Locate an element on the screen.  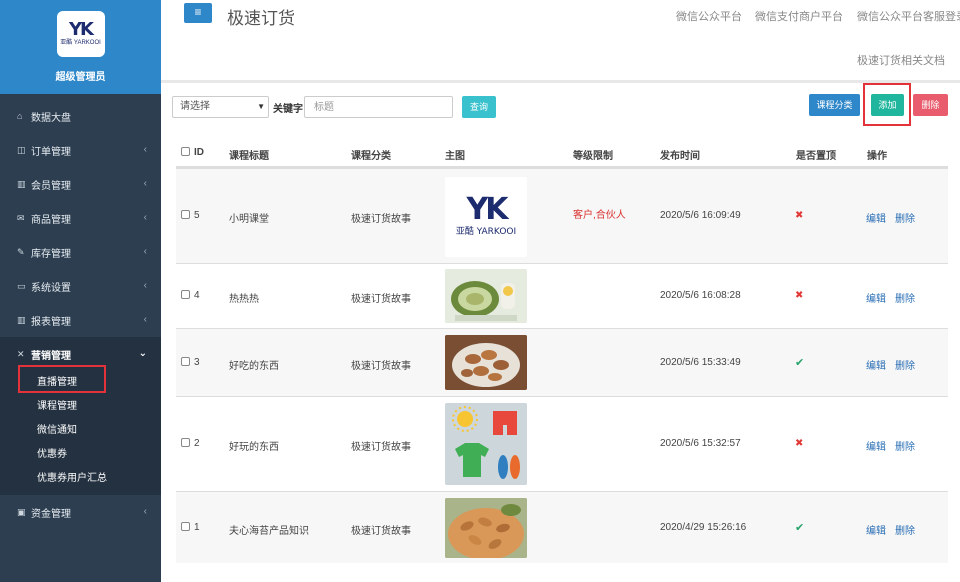
edit-icon: ✎ is located at coordinates (21, 251).